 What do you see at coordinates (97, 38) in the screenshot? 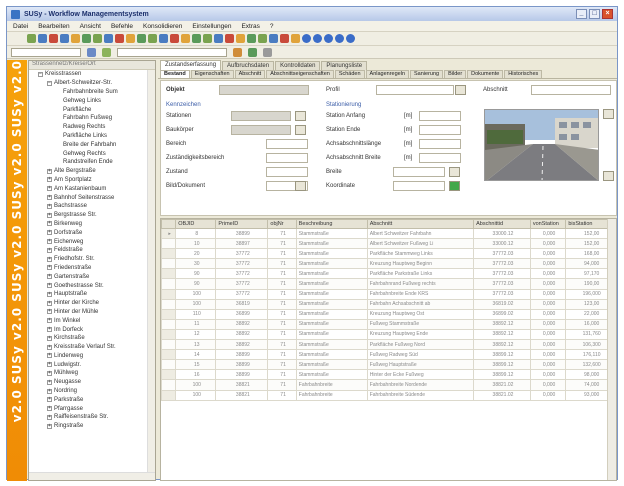
I see `undo-icon` at bounding box center [97, 38].